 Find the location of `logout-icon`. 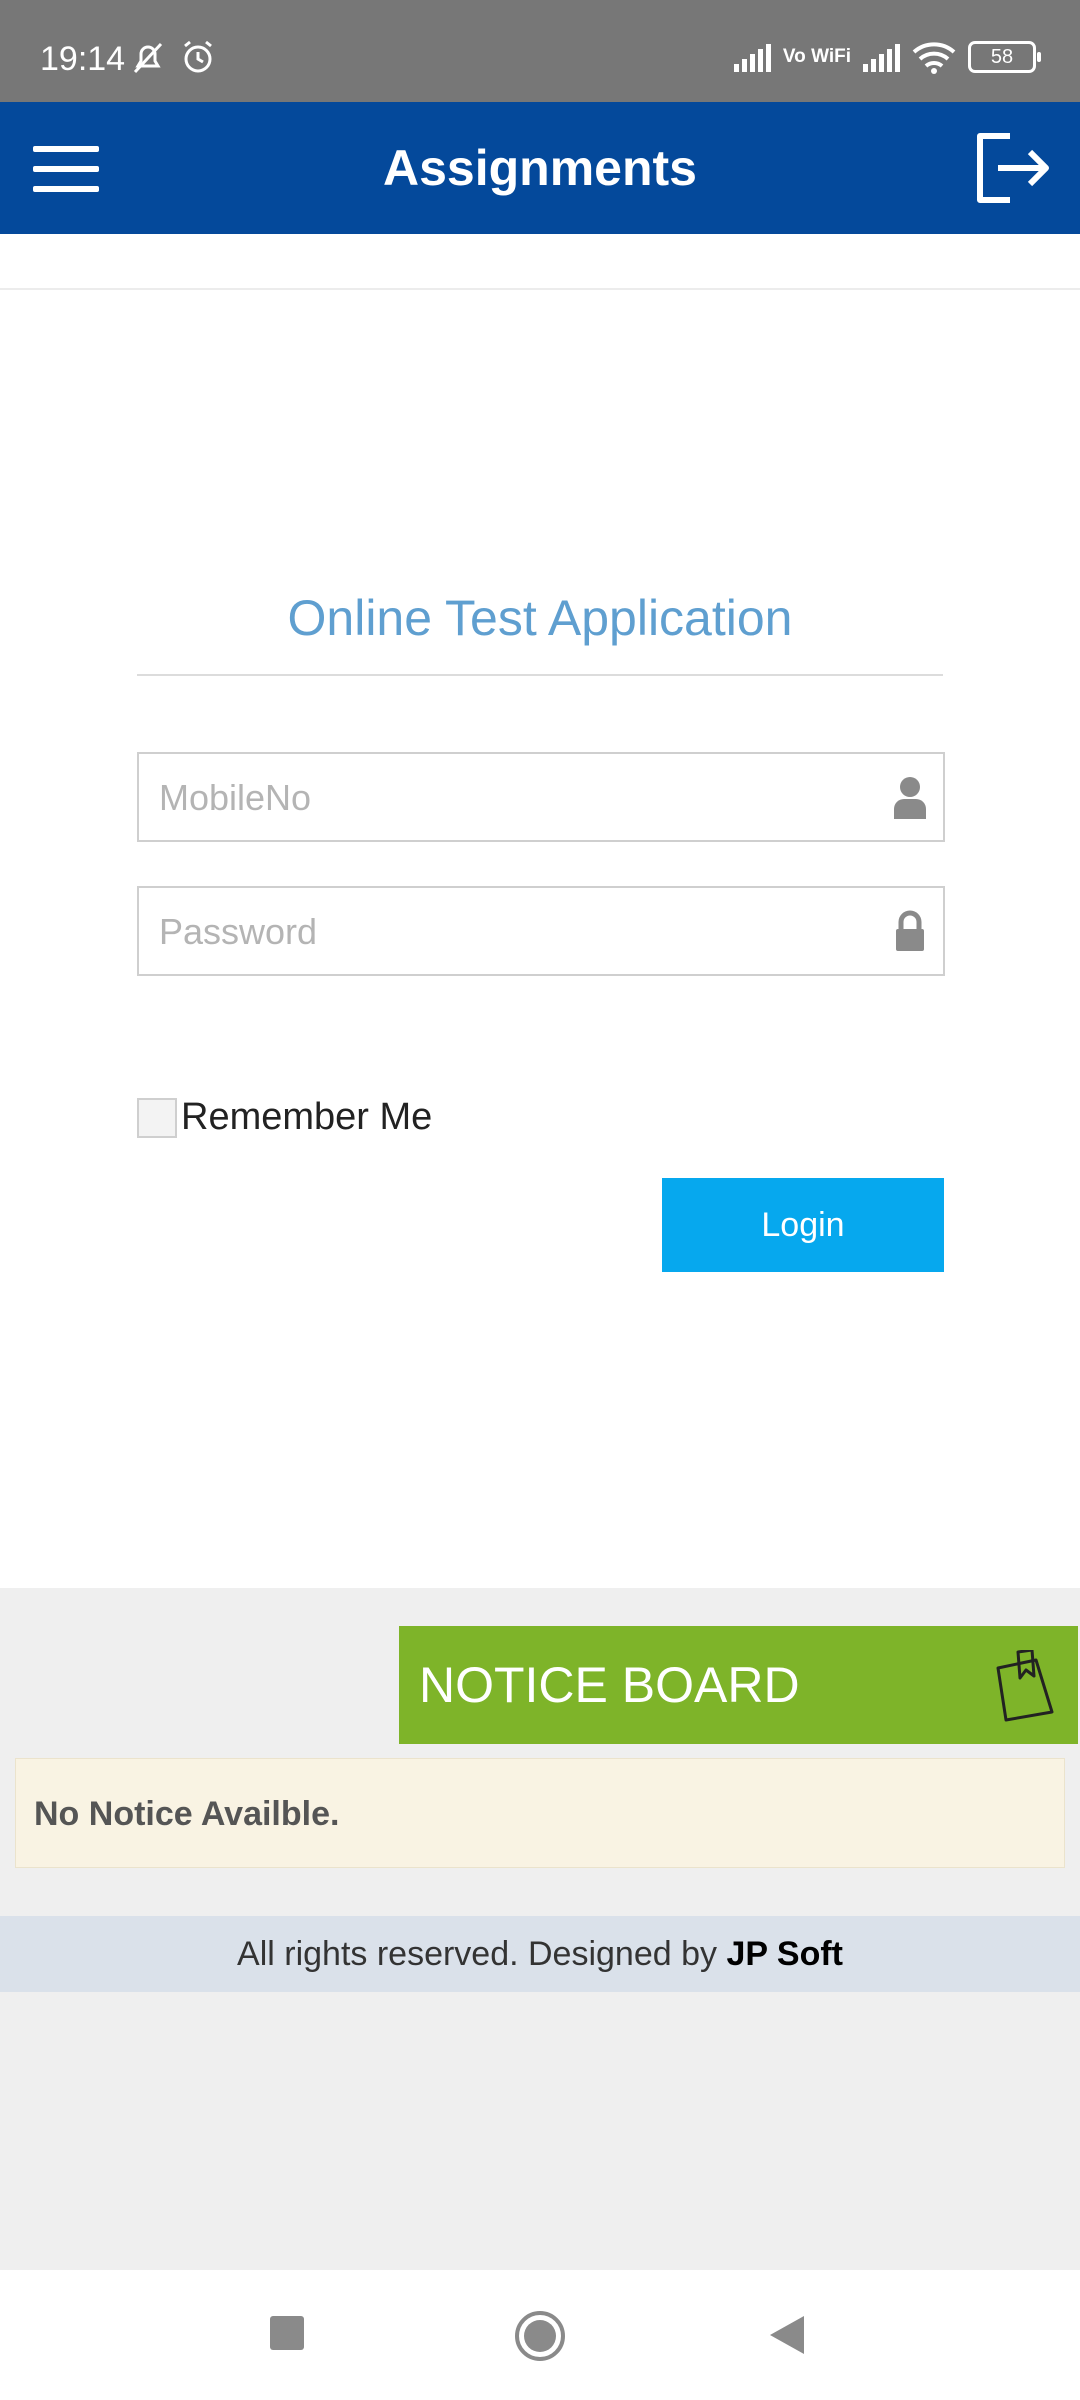

logout-icon is located at coordinates (1013, 168).